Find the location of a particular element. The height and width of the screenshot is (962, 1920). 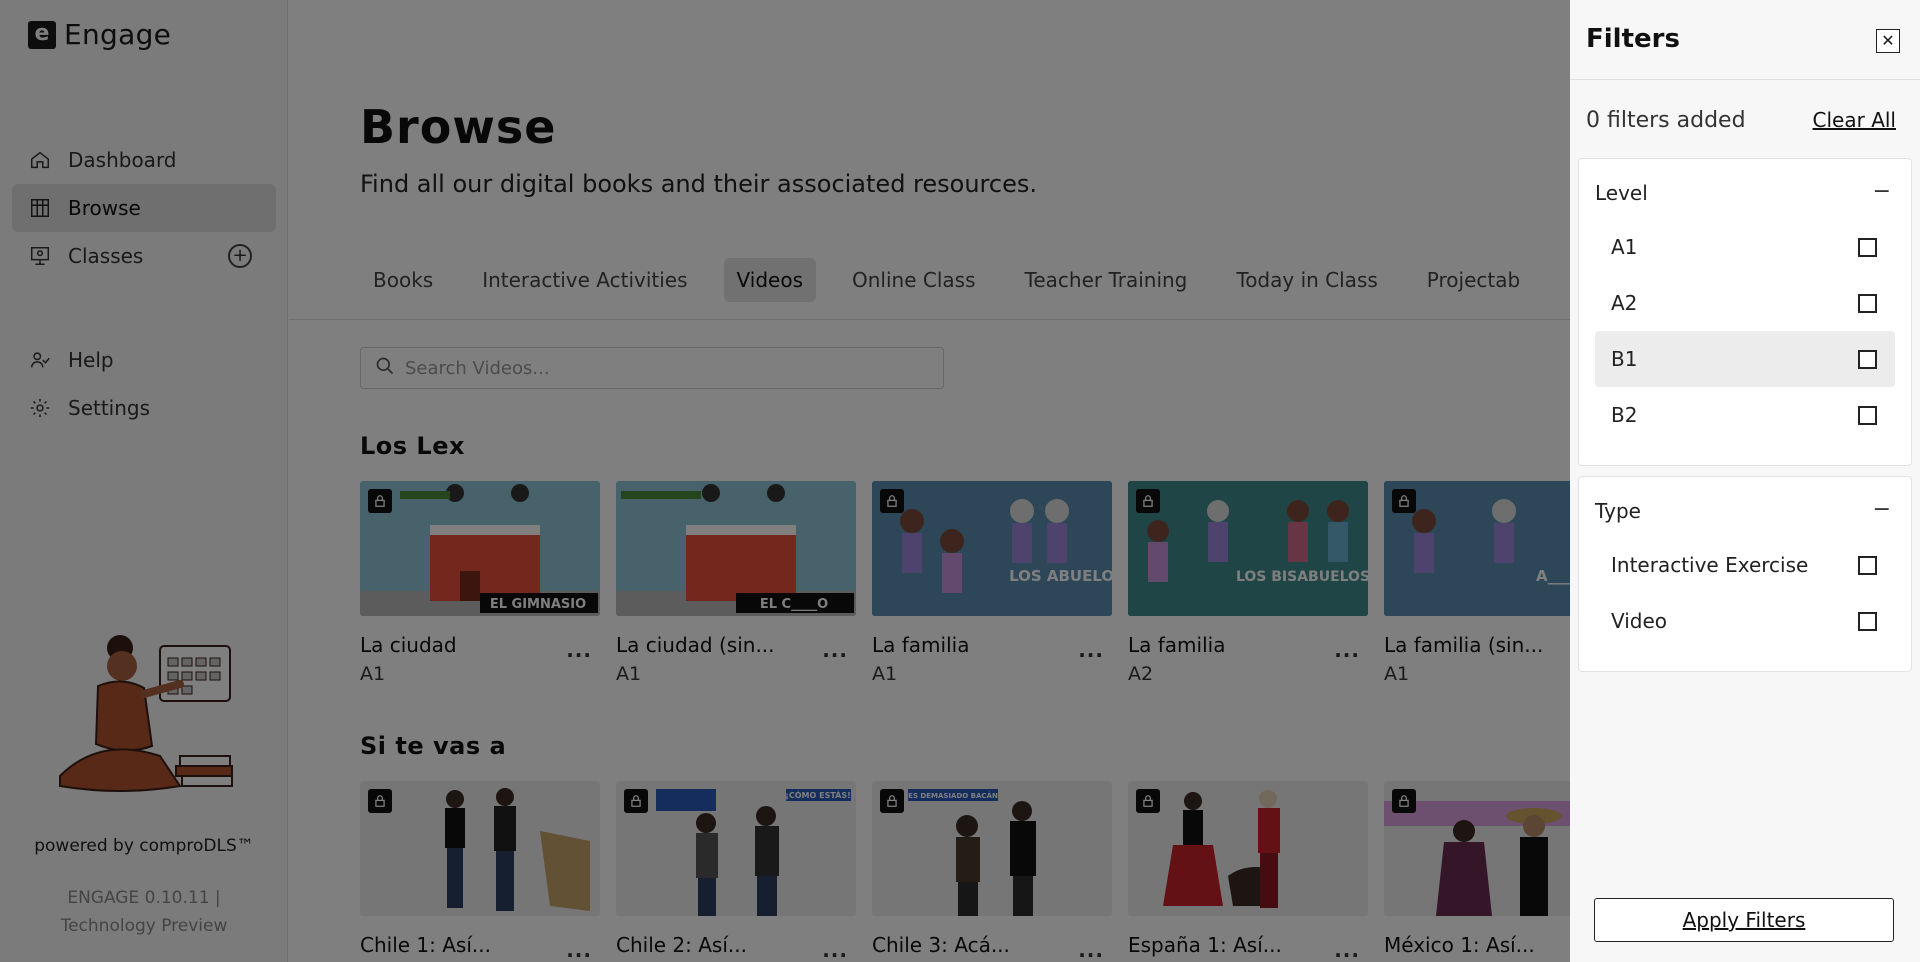

filter-option-label: Video is located at coordinates (1639, 621).